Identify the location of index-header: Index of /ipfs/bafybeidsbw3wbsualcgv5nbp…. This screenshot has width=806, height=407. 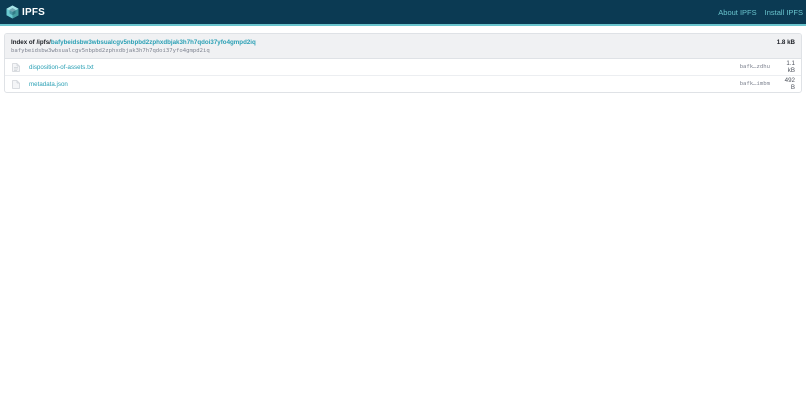
(403, 46).